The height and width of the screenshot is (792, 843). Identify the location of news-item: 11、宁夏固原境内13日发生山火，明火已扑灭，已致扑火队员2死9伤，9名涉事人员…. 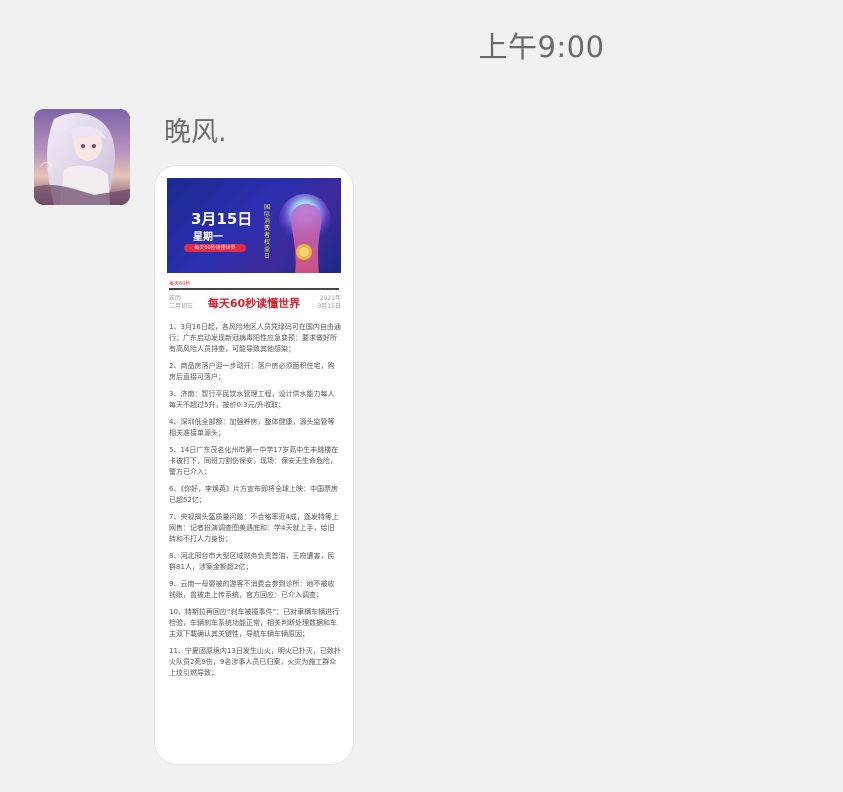
(255, 662).